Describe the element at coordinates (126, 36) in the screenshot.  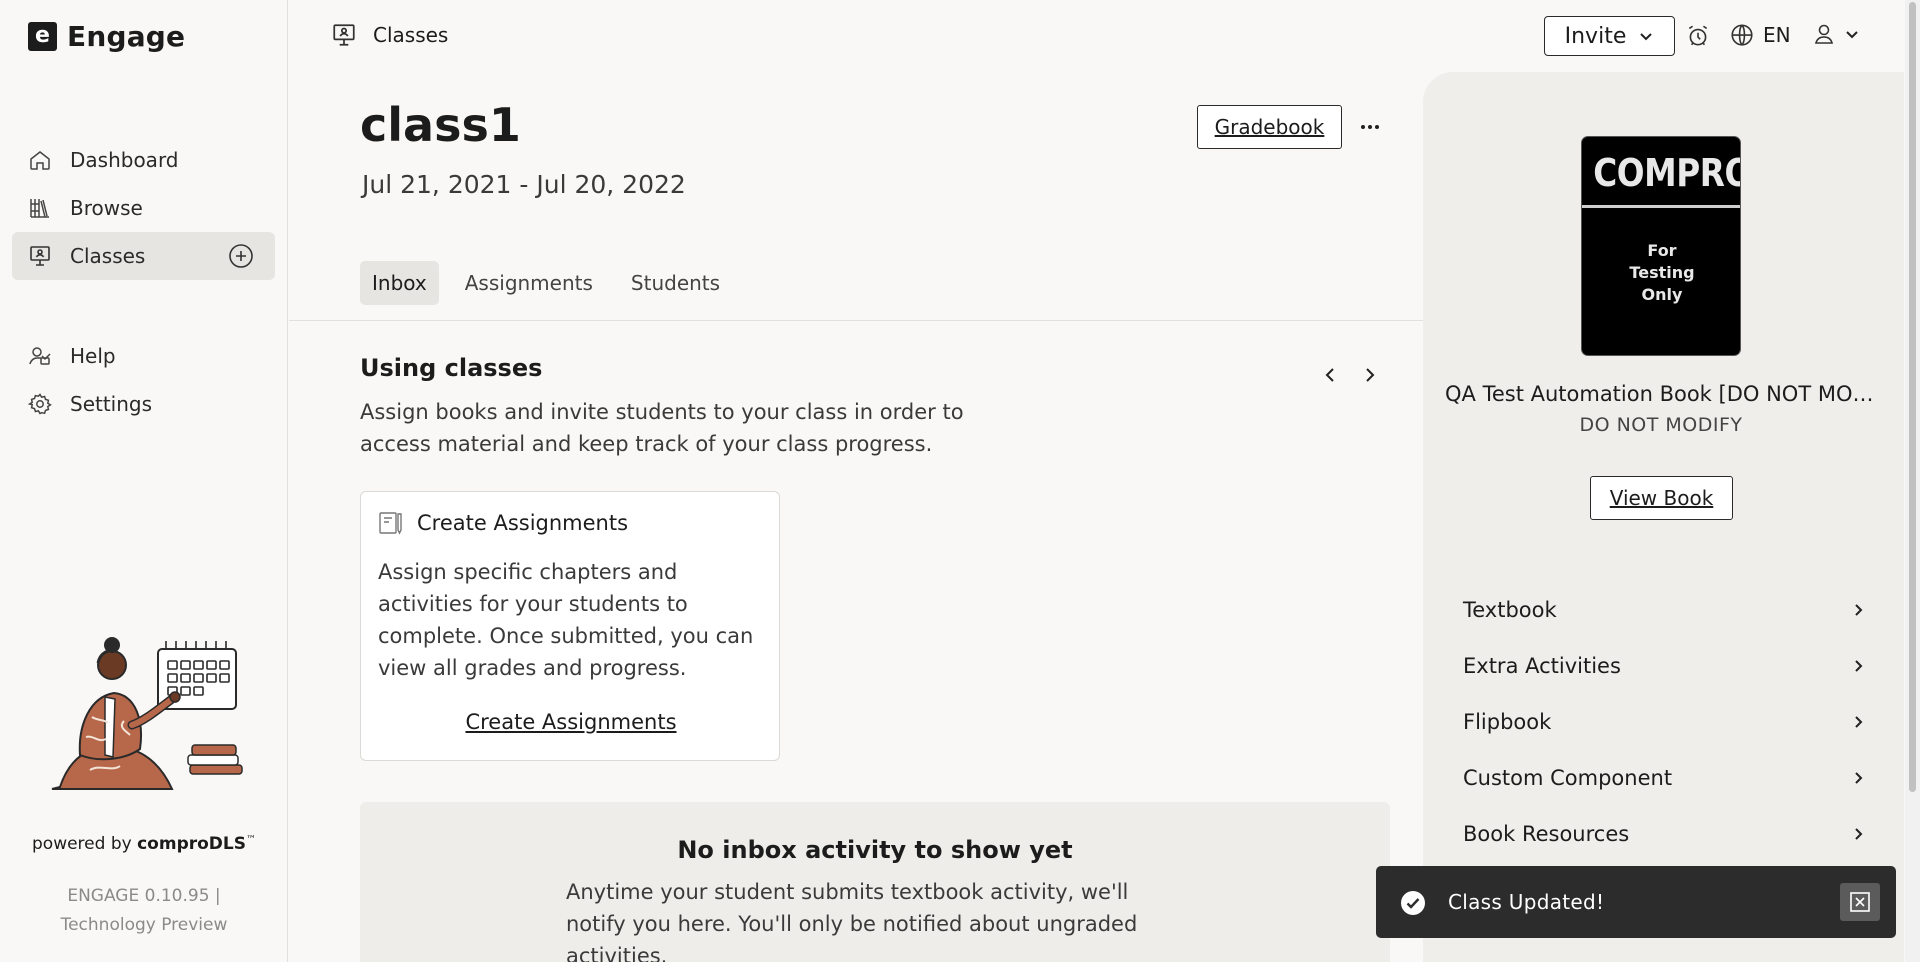
I see `app-name: Engage` at that location.